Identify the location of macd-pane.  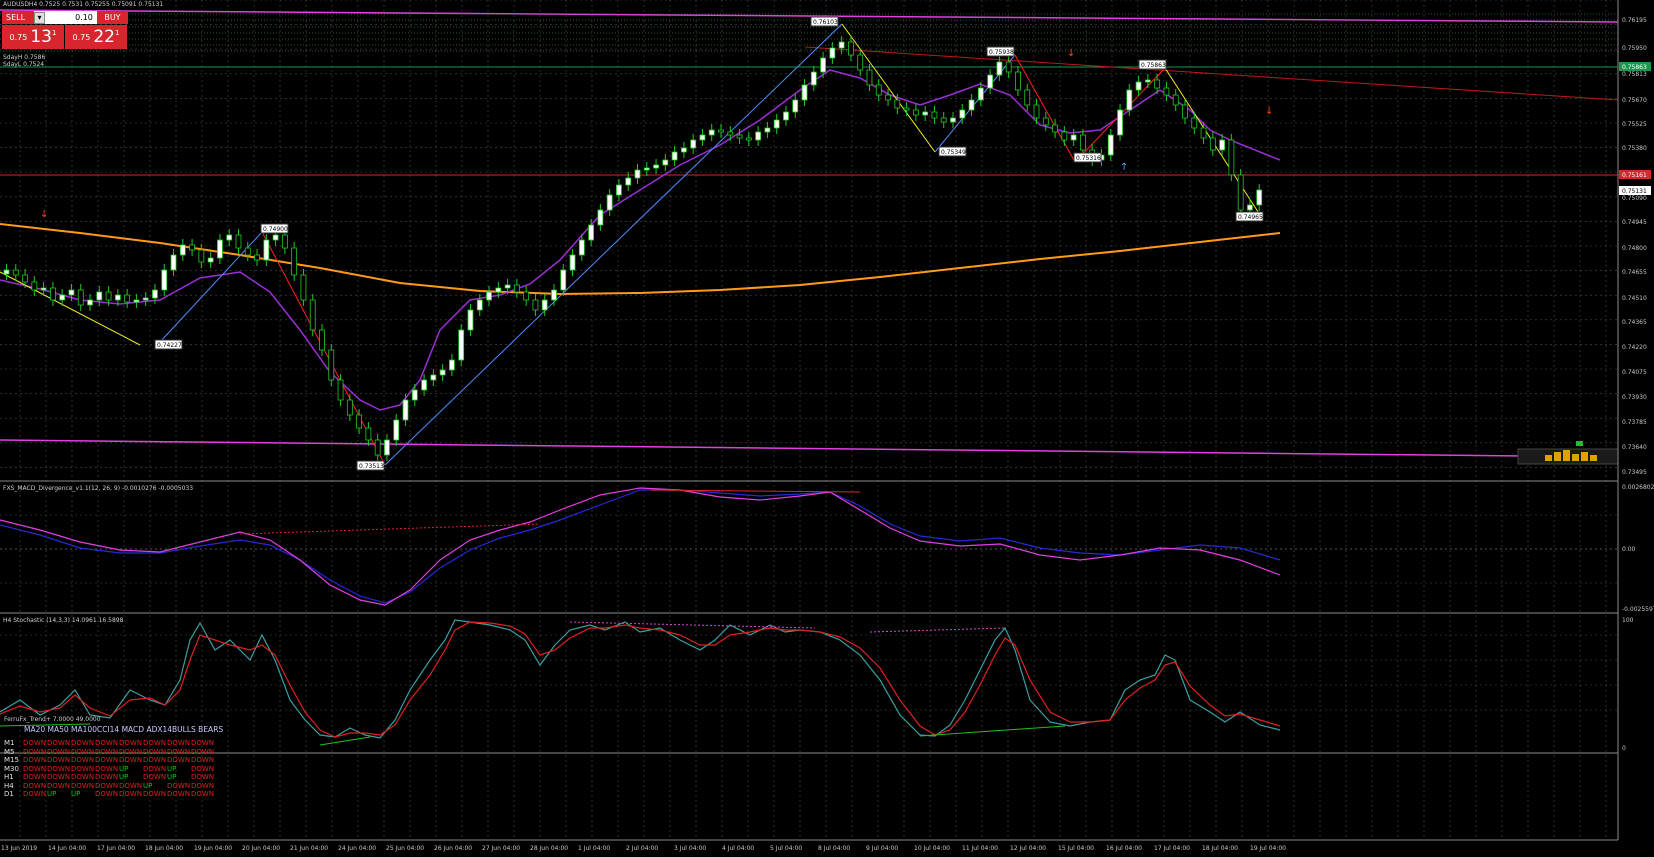
(809, 546).